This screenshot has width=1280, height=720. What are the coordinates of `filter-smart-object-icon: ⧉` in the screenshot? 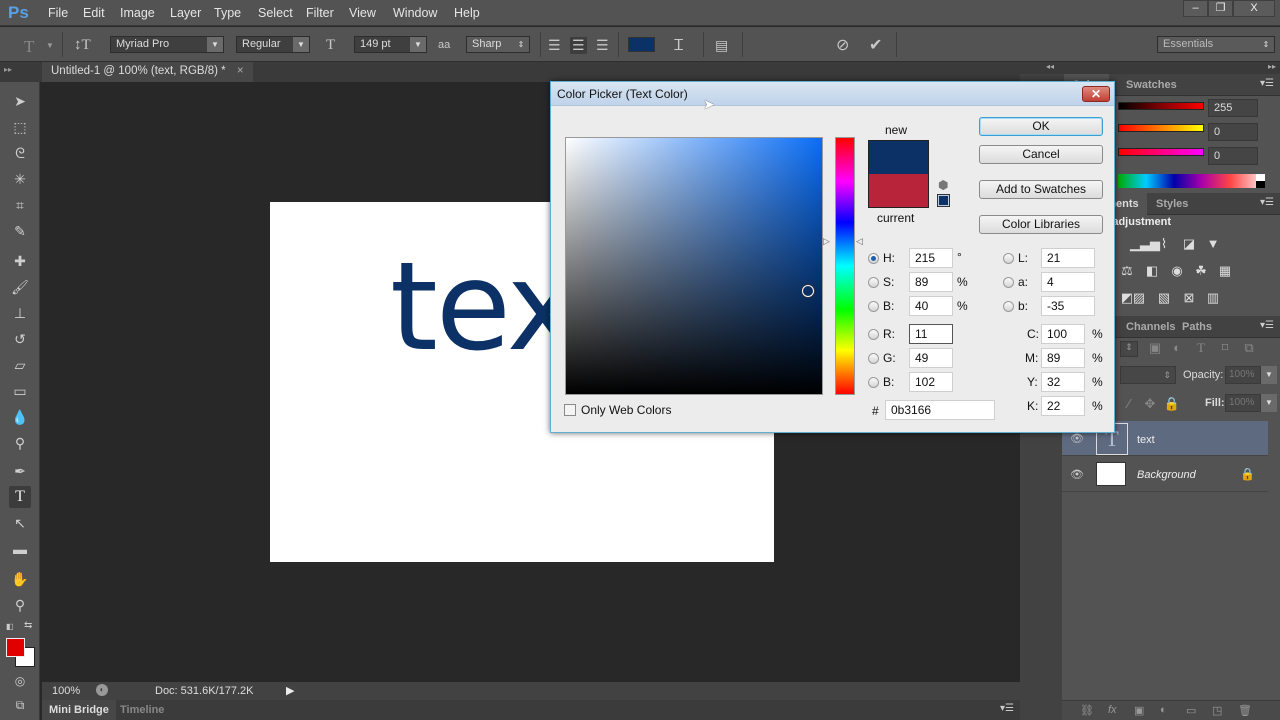 It's located at (1249, 348).